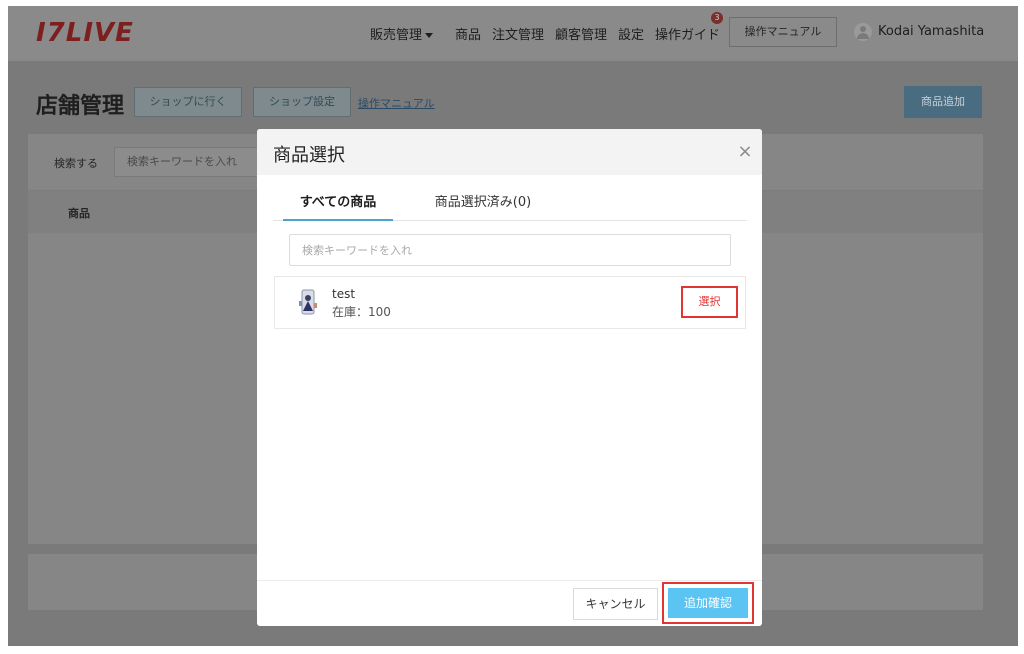  I want to click on modal-title: 商品選択, so click(309, 155).